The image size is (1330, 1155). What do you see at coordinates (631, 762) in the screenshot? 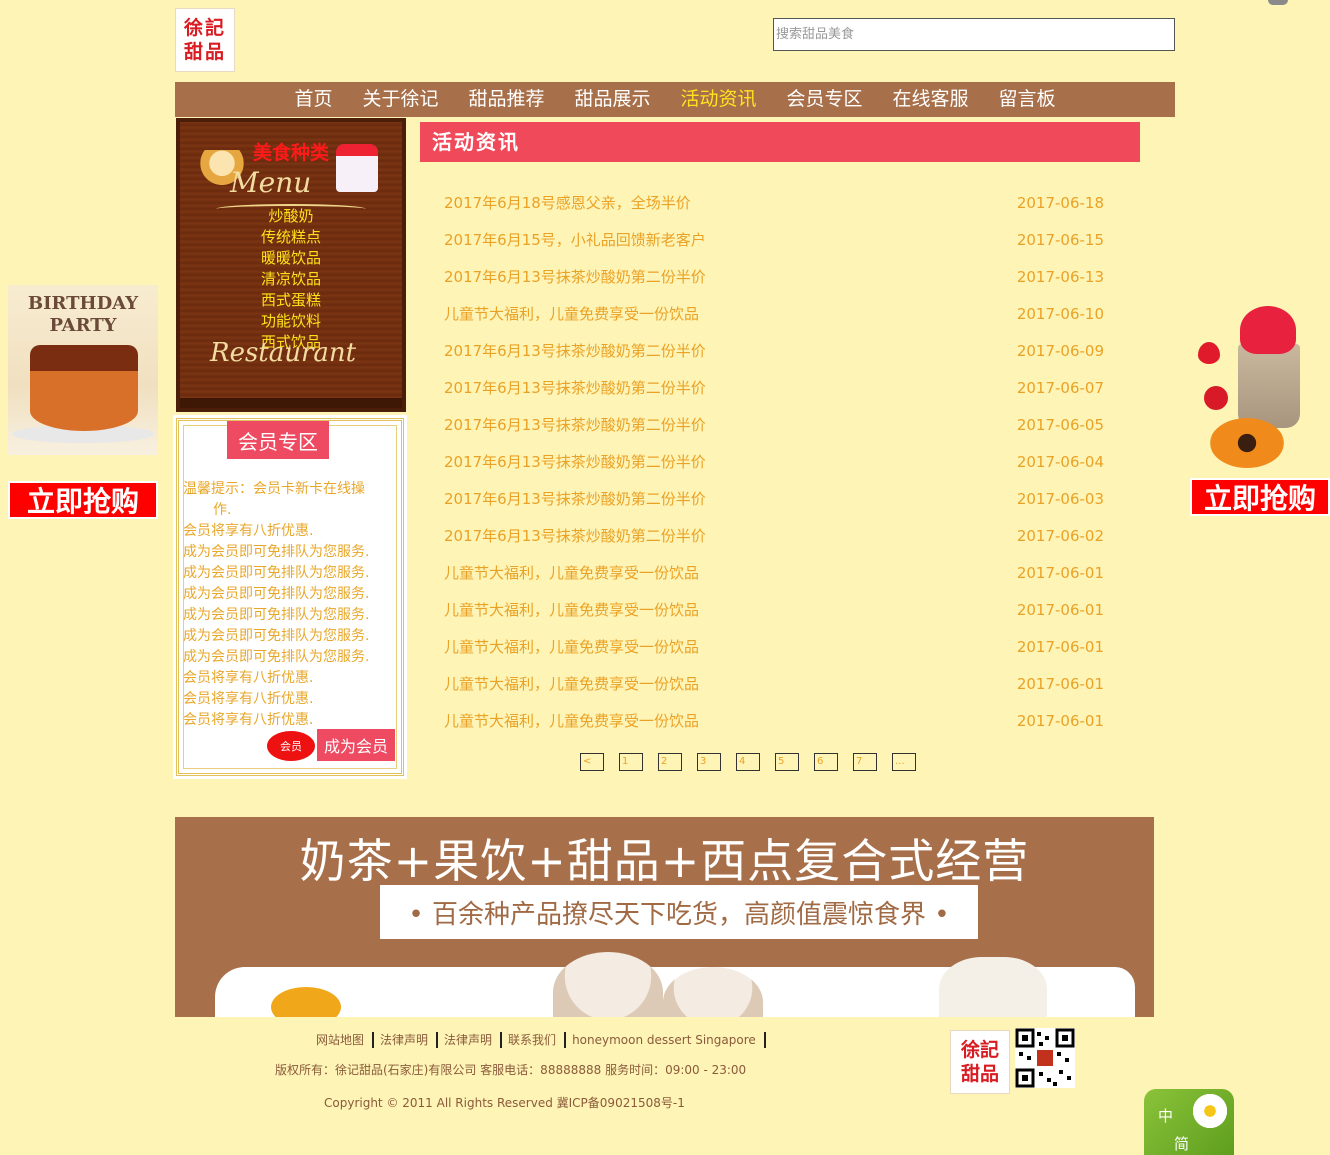
I see `page-link: 1` at bounding box center [631, 762].